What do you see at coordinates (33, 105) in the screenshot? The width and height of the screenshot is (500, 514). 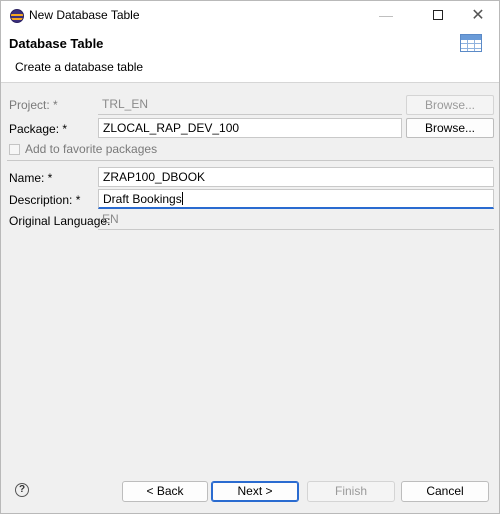 I see `project-label: Project: *` at bounding box center [33, 105].